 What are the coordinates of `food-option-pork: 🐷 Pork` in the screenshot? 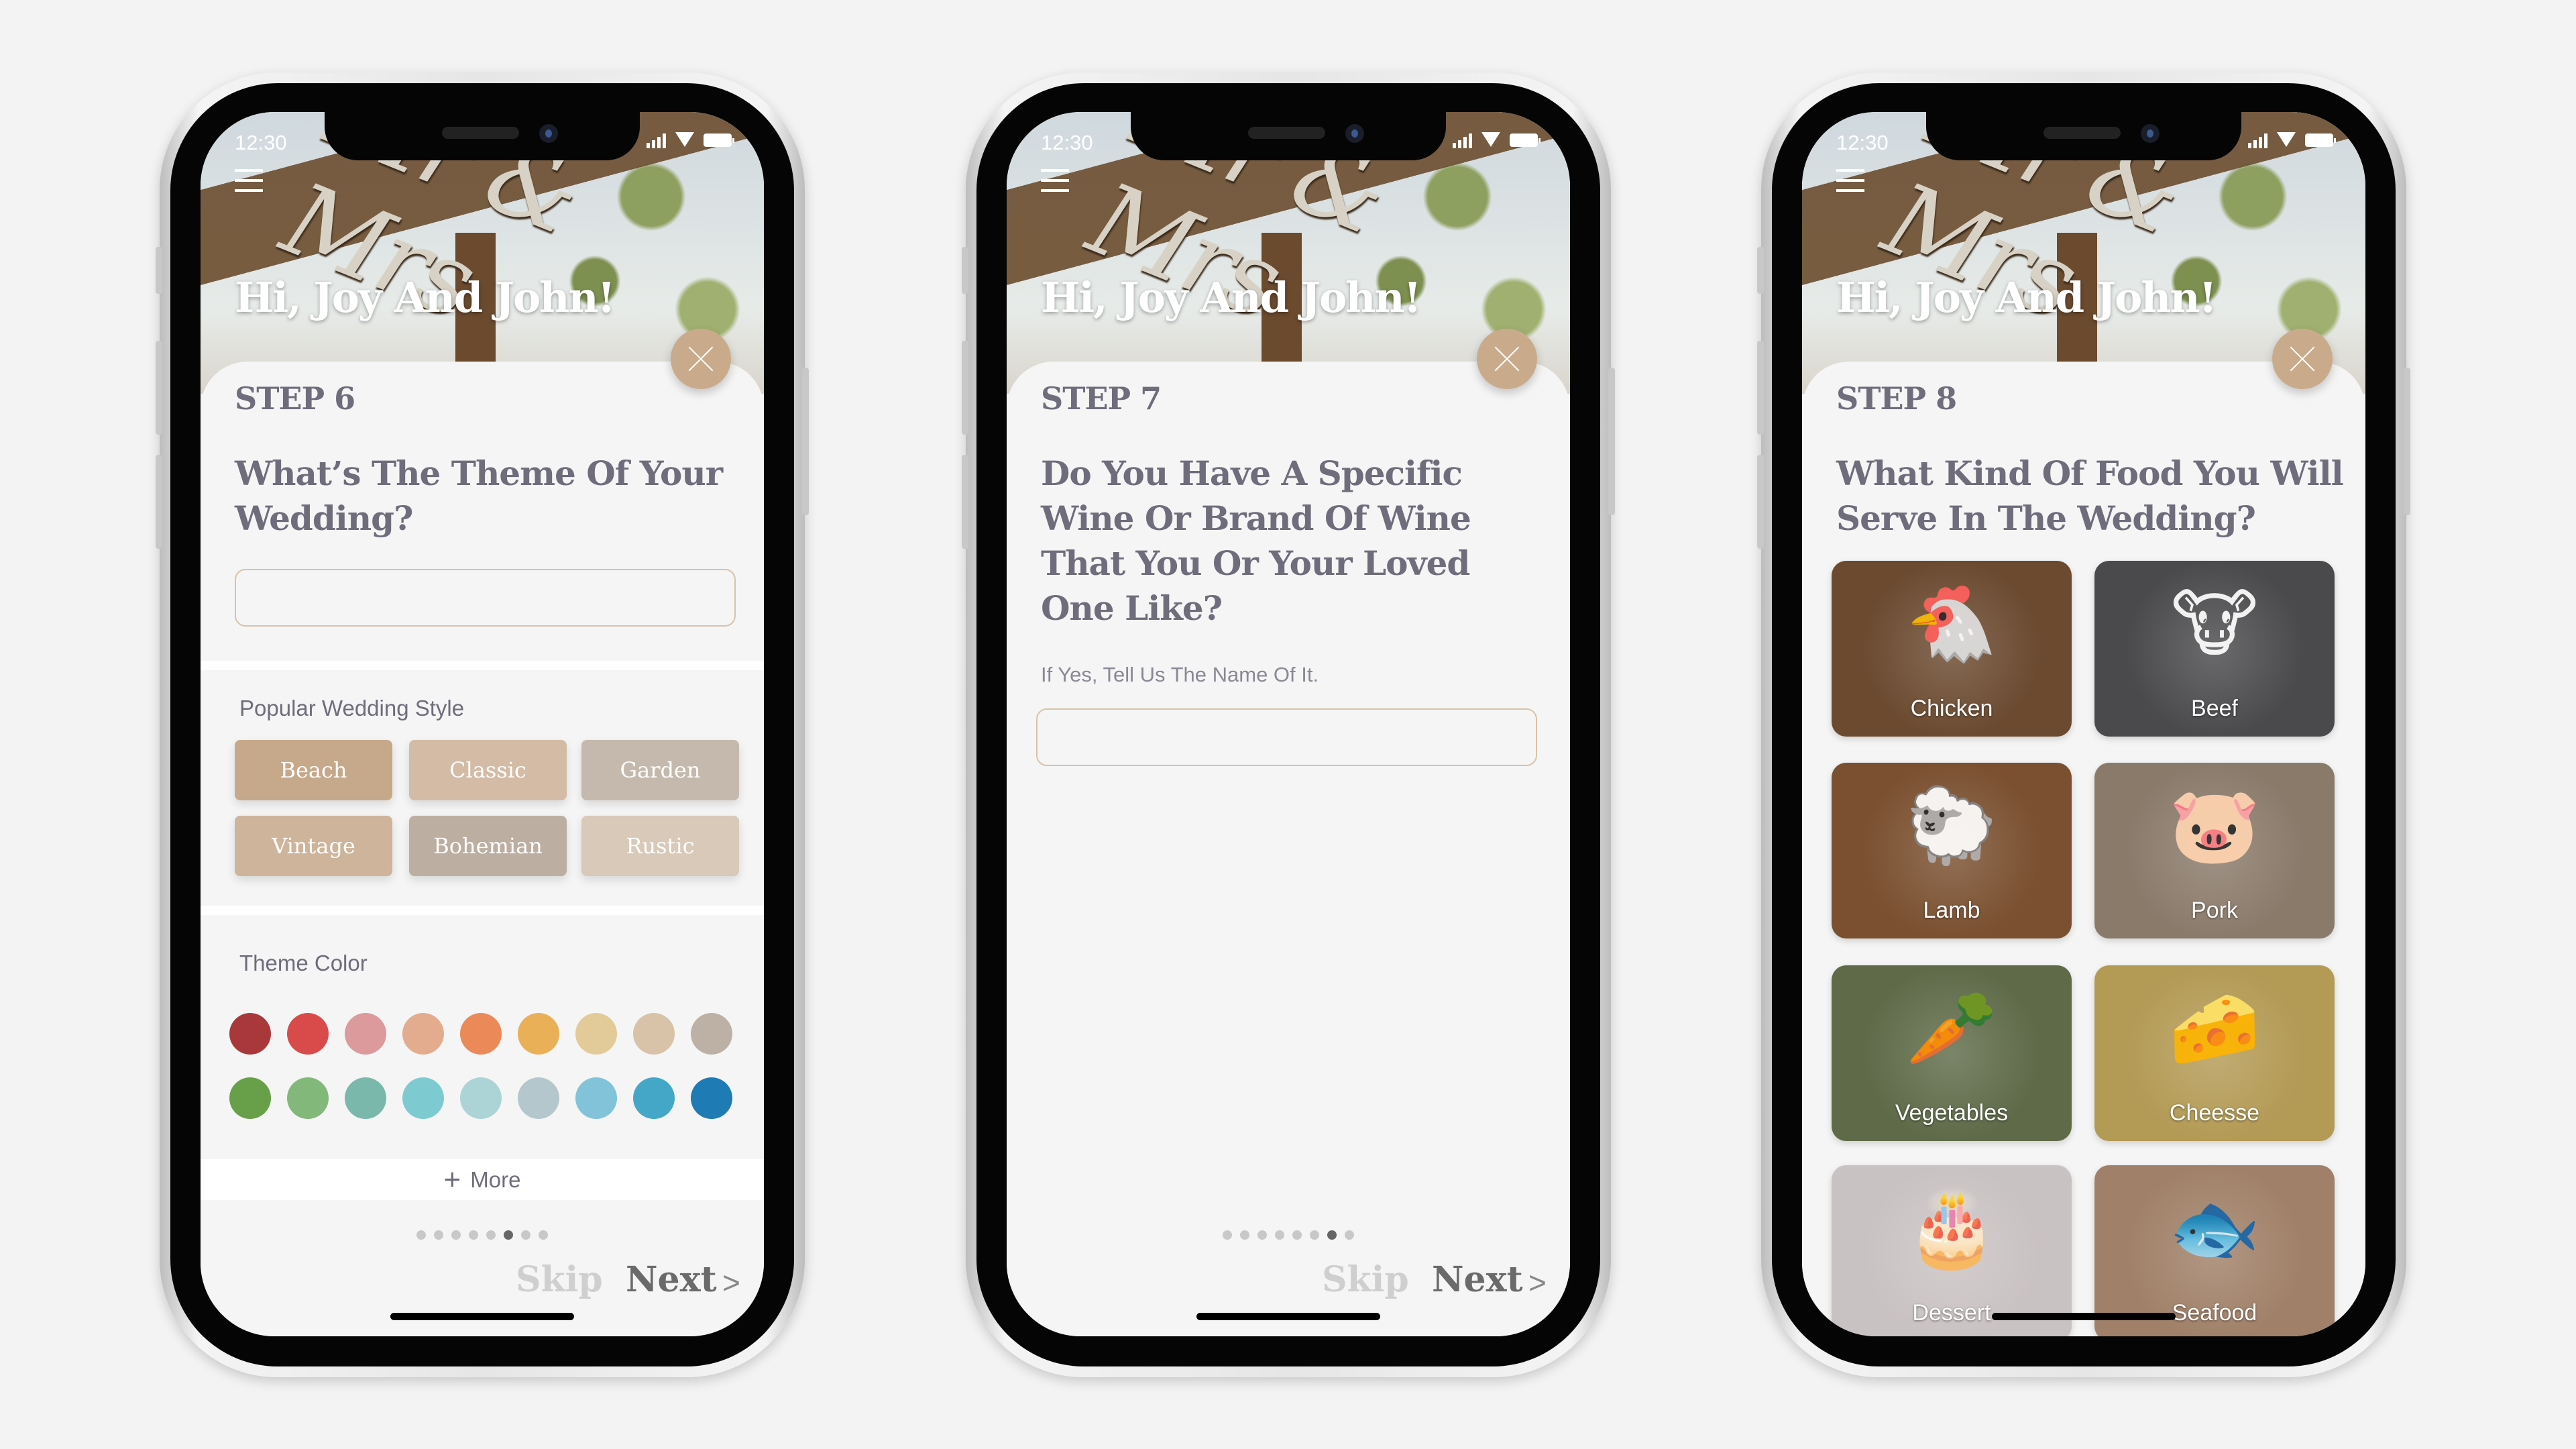 It's located at (2214, 850).